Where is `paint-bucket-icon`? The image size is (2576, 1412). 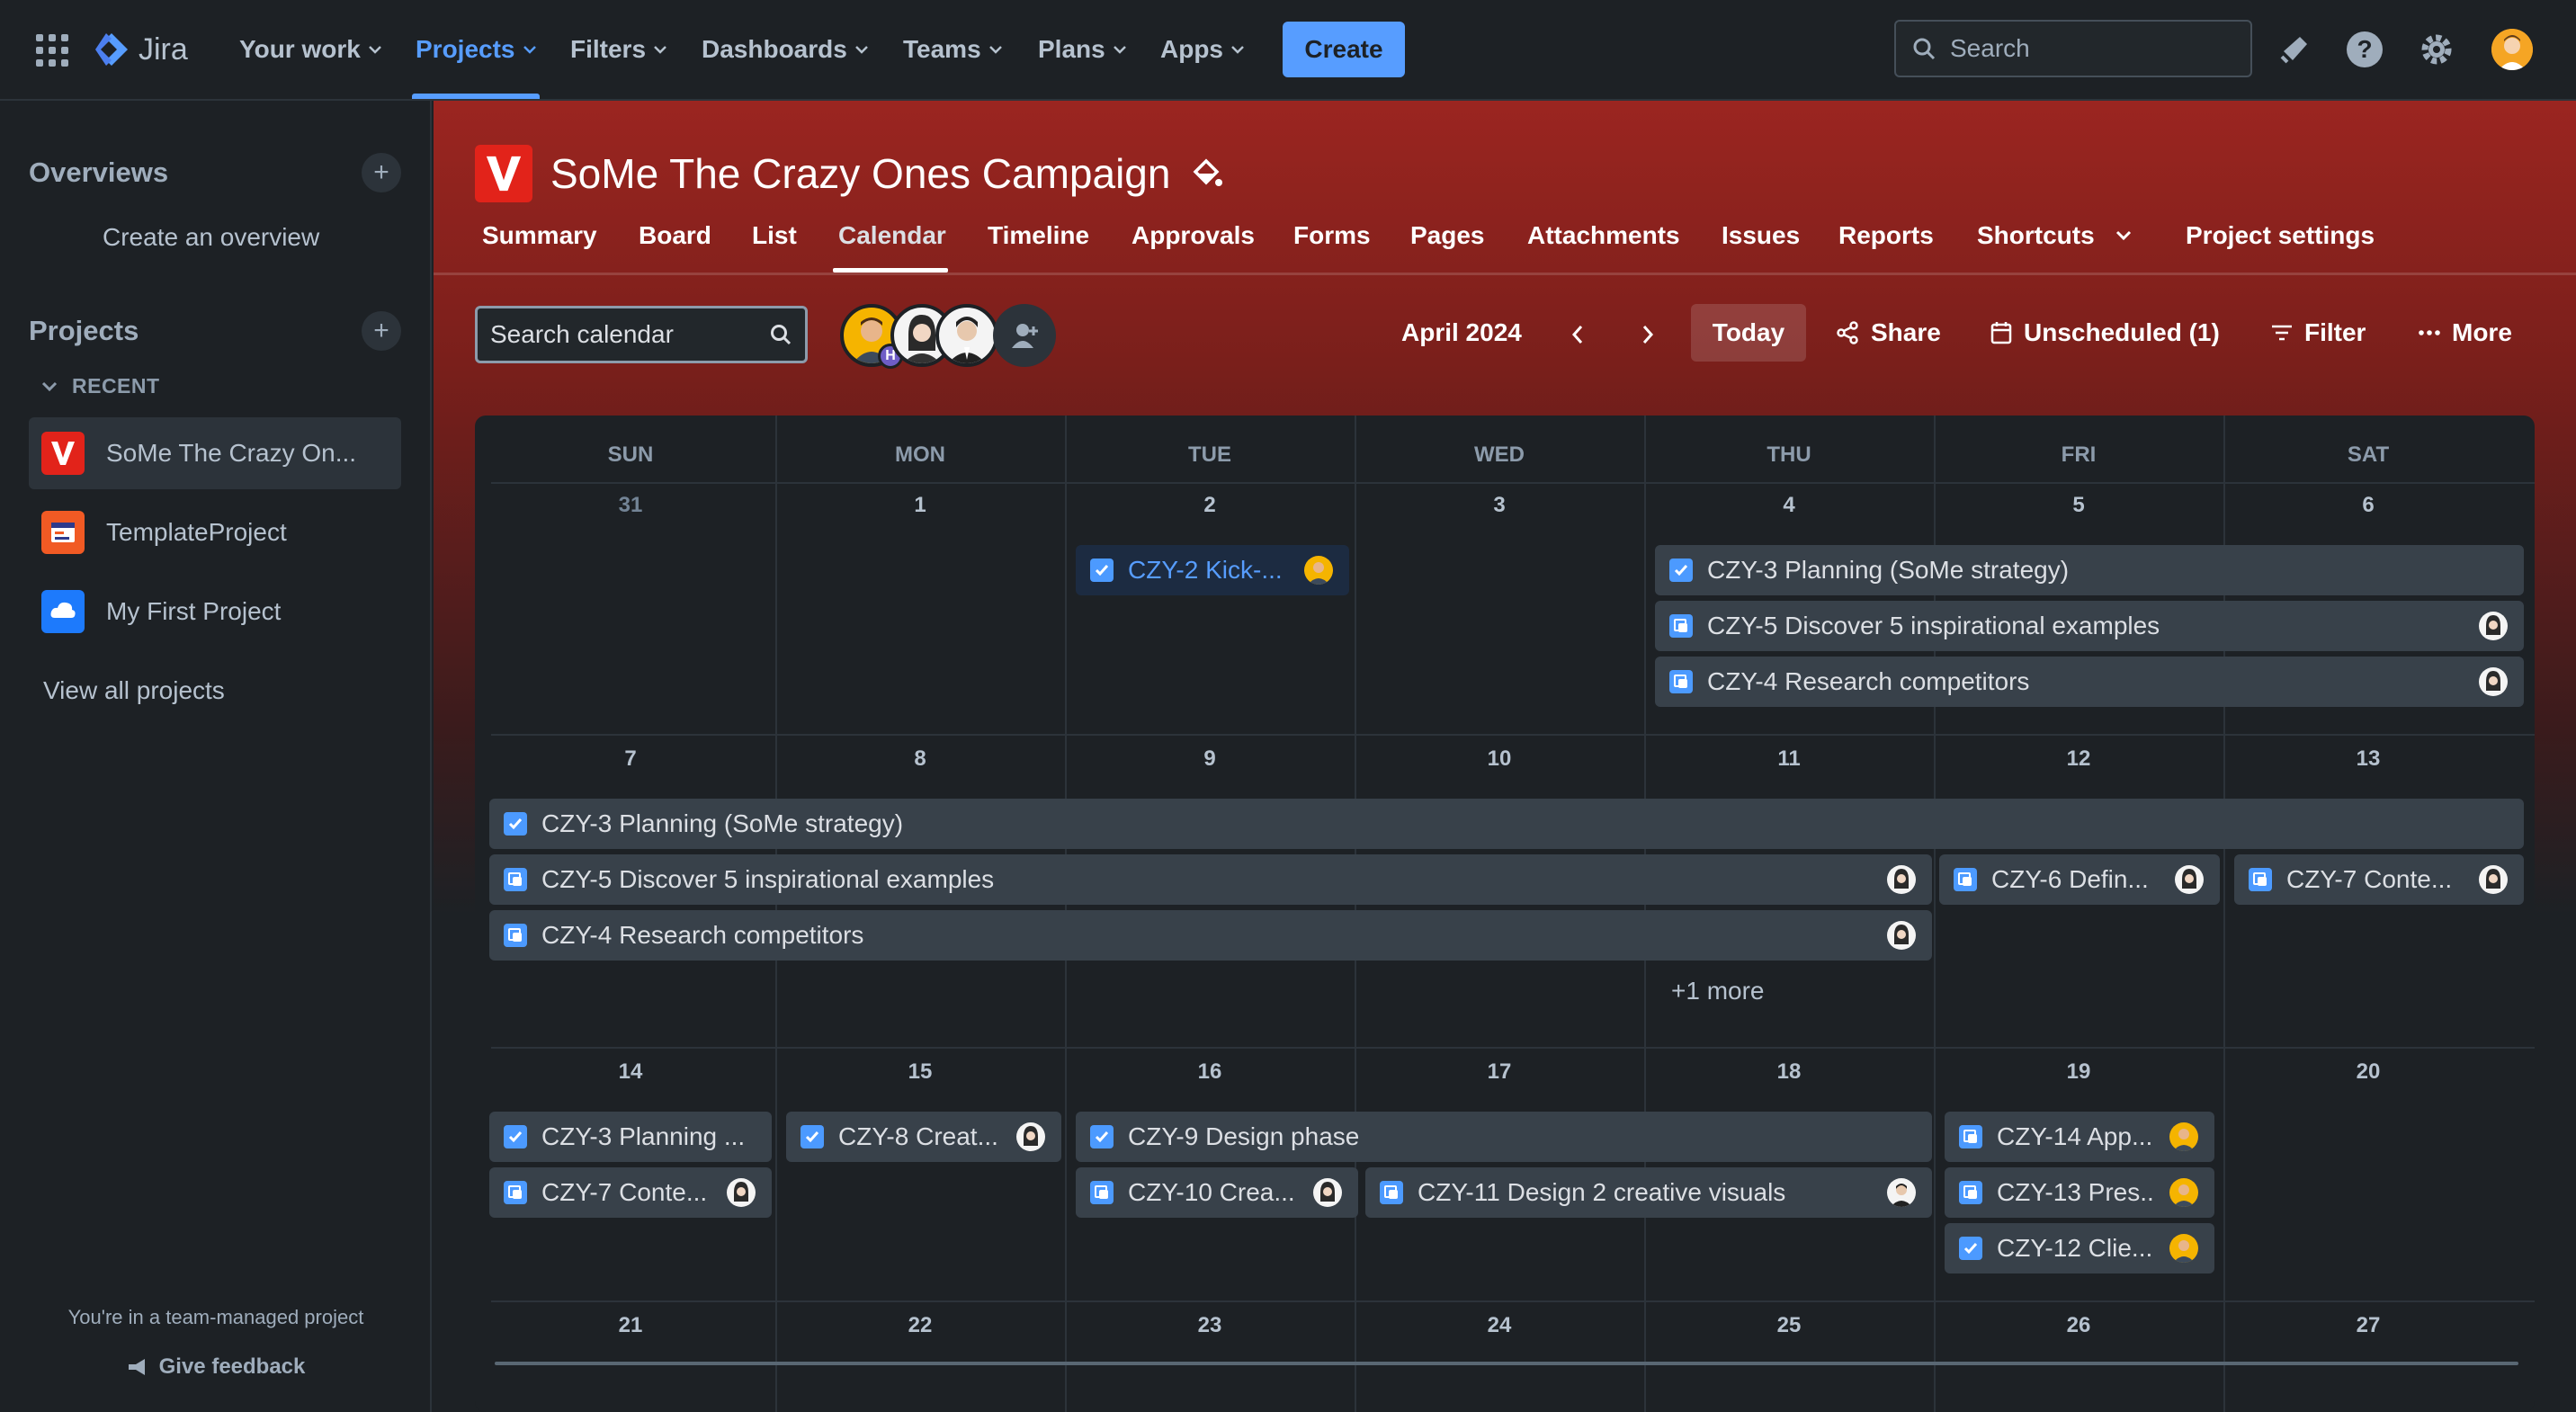
paint-bucket-icon is located at coordinates (1206, 174).